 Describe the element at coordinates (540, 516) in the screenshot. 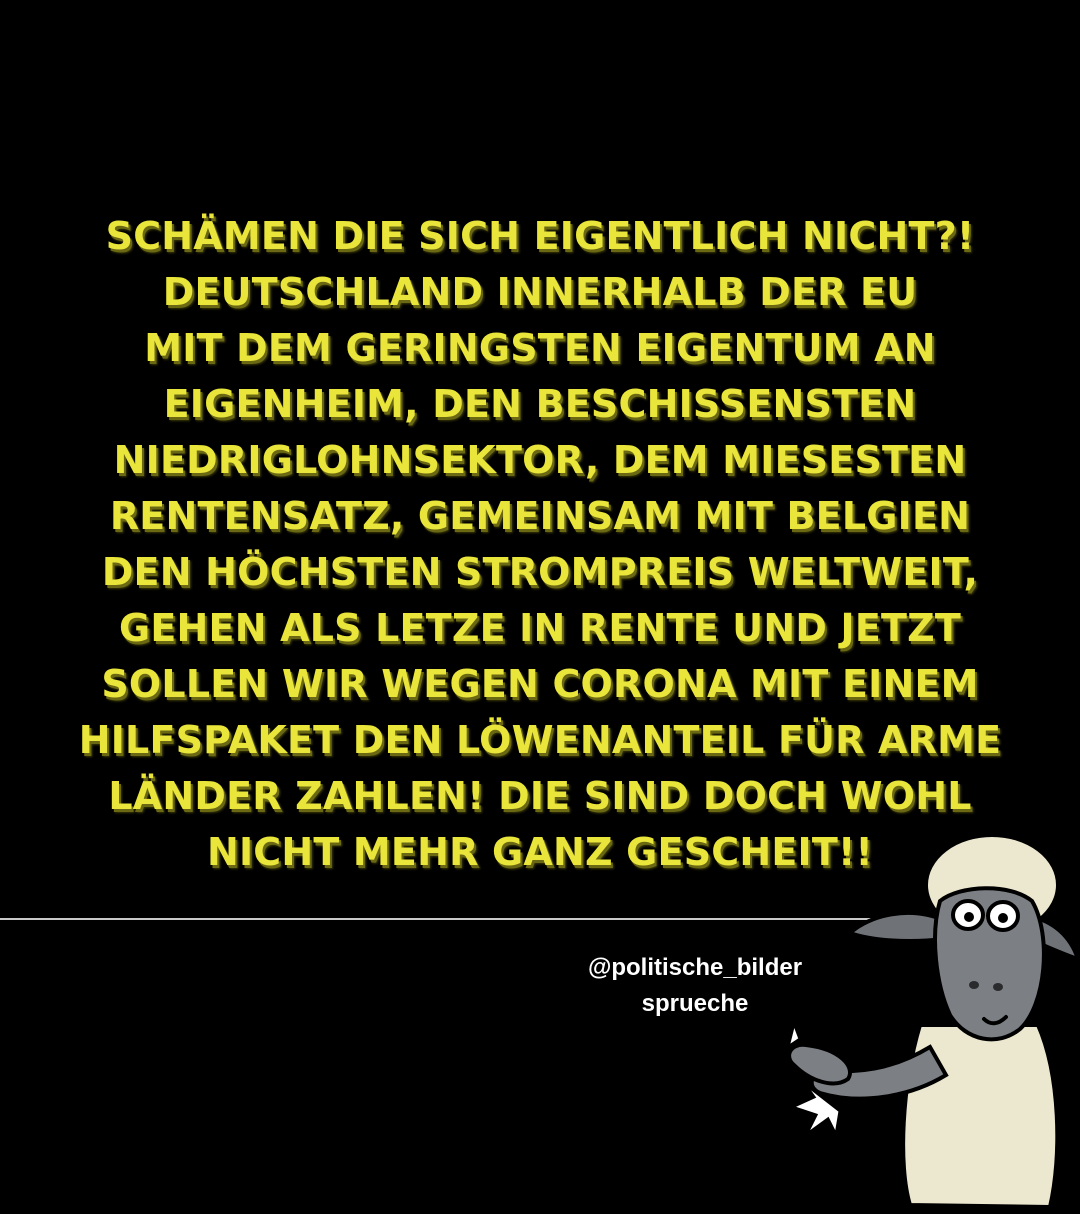

I see `quote-line: RENTENSATZ, GEMEINSAM MIT BELGIEN` at that location.